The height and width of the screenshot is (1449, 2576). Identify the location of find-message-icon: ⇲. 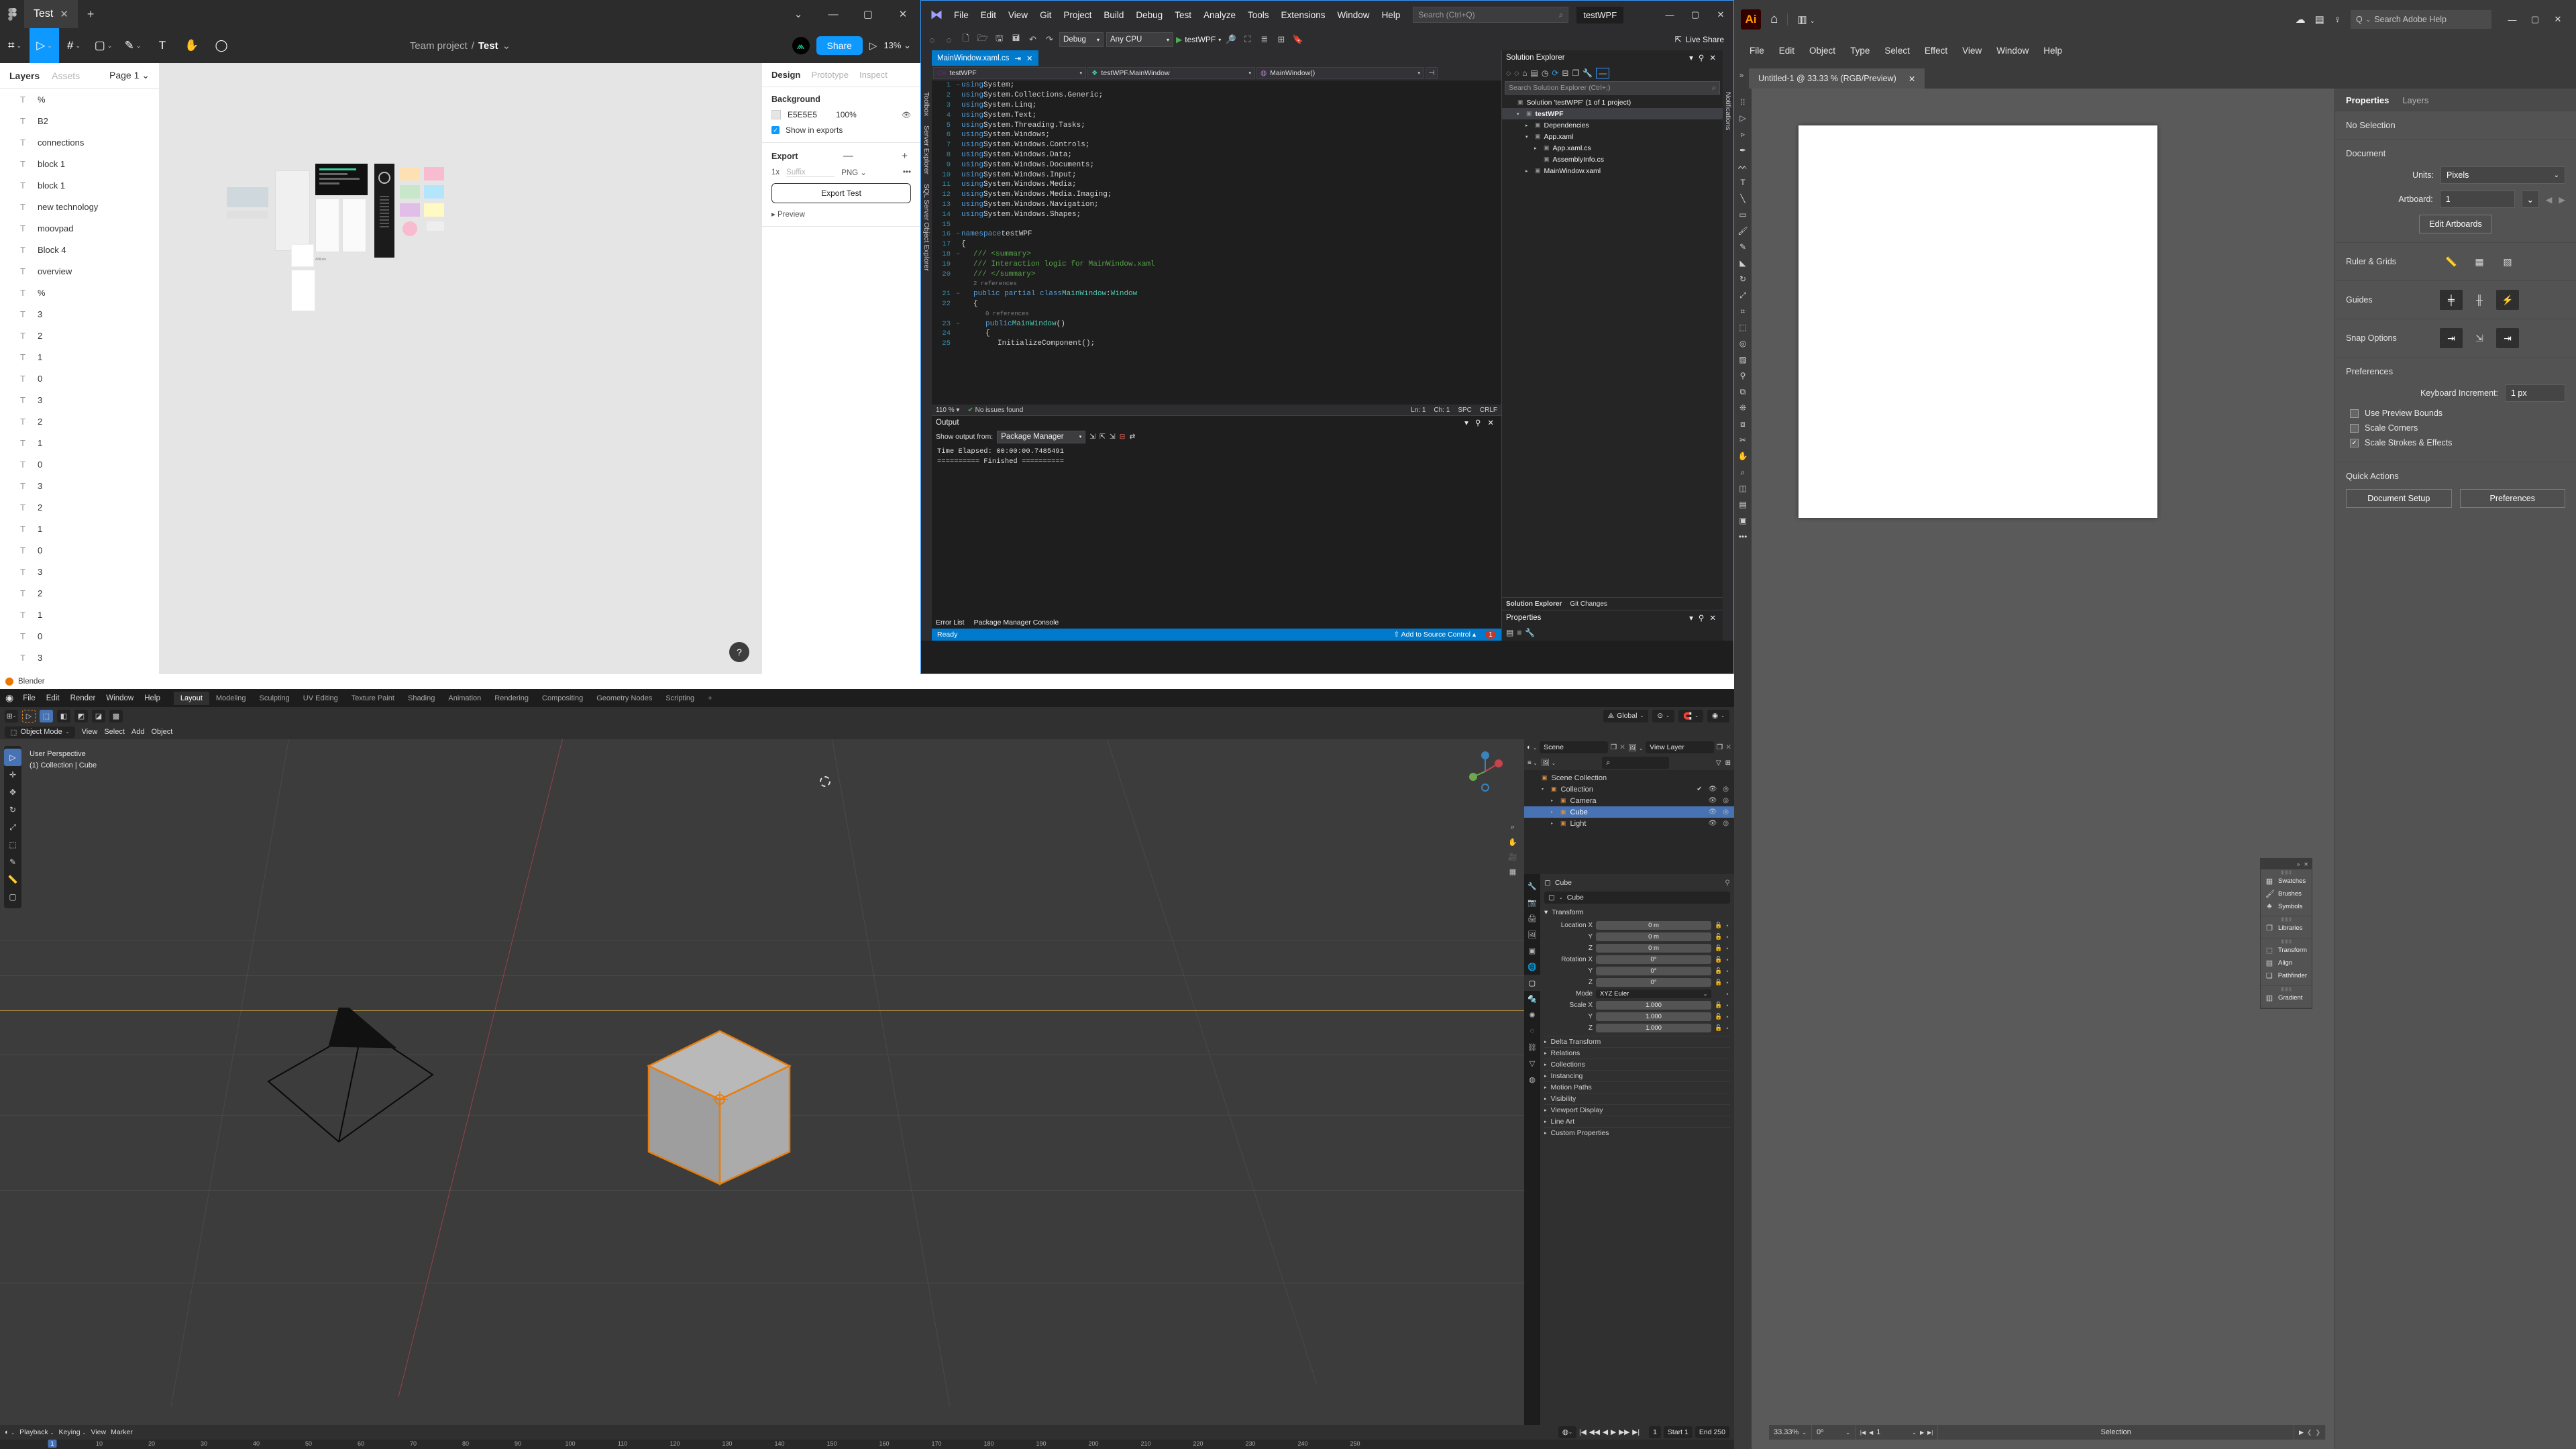
(1092, 437).